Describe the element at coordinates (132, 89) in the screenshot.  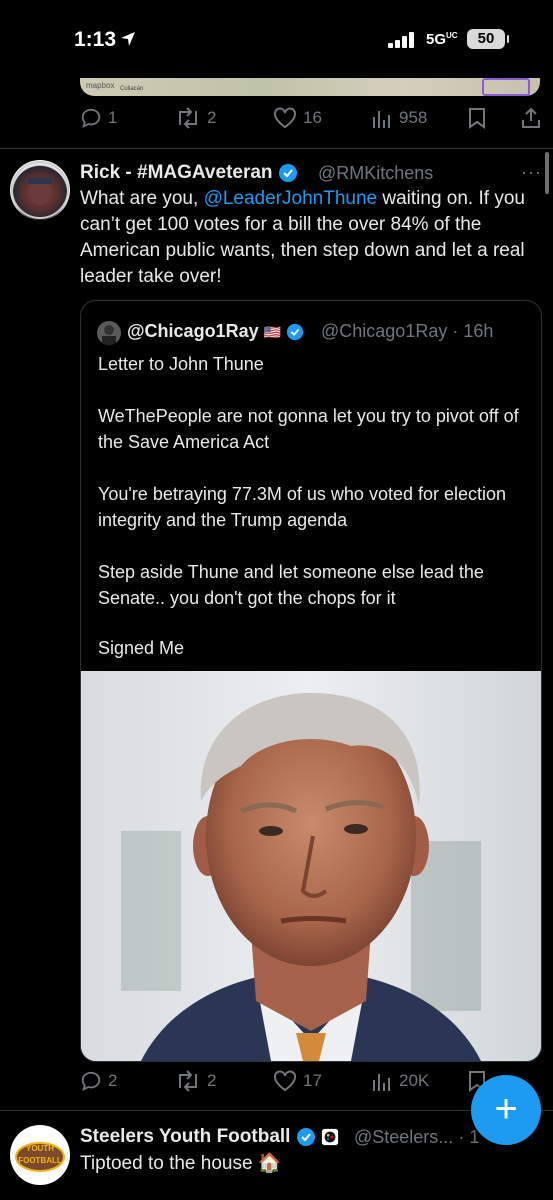
I see `map-place-label: Culiacán` at that location.